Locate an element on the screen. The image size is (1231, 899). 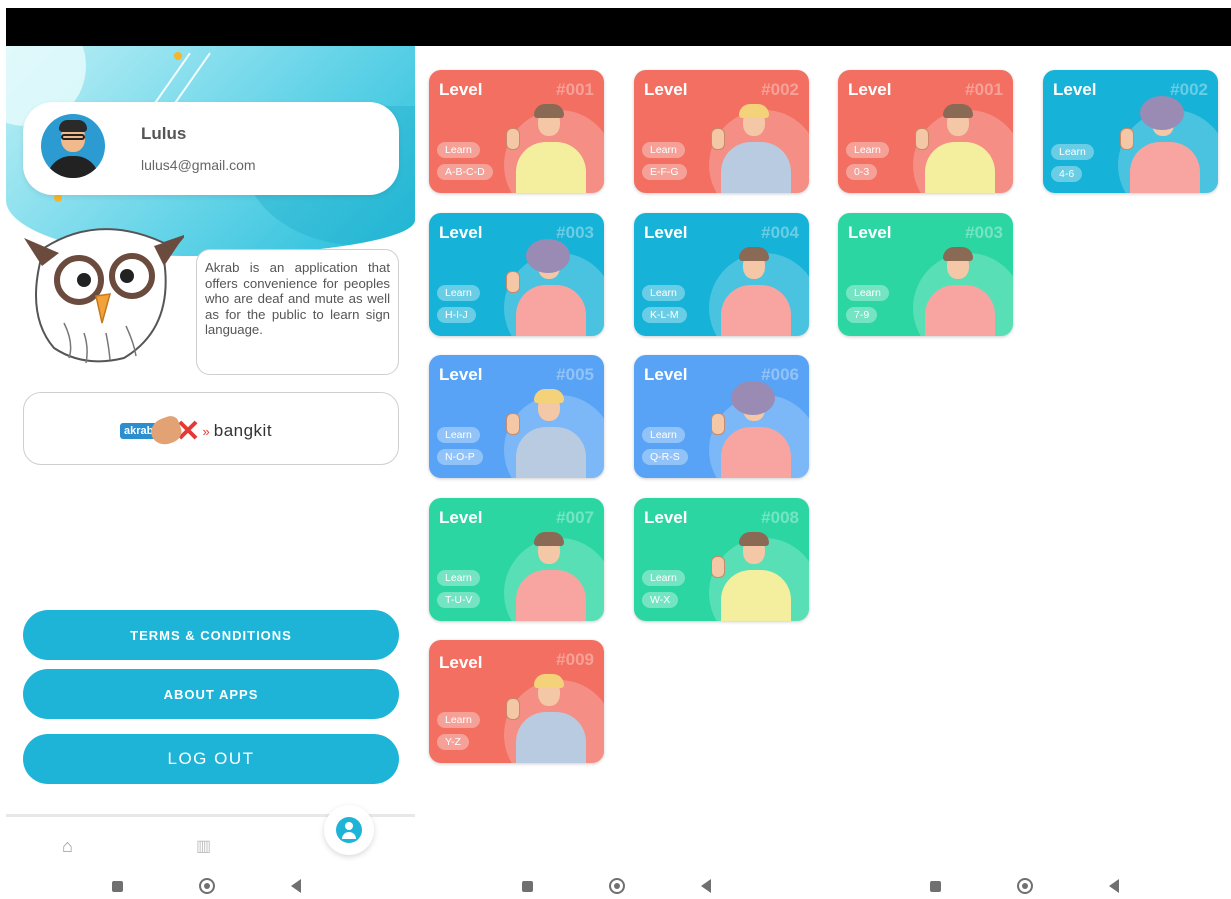
user-name: Lulus is located at coordinates (164, 133).